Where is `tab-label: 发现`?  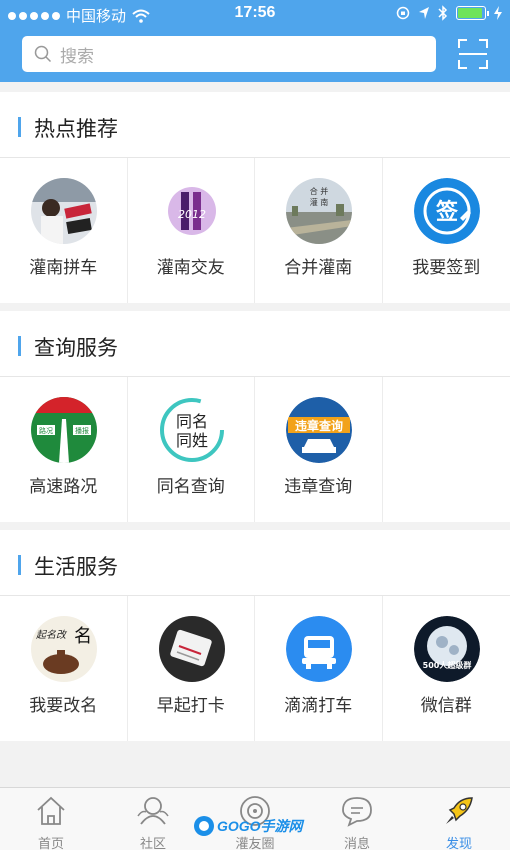 tab-label: 发现 is located at coordinates (458, 843).